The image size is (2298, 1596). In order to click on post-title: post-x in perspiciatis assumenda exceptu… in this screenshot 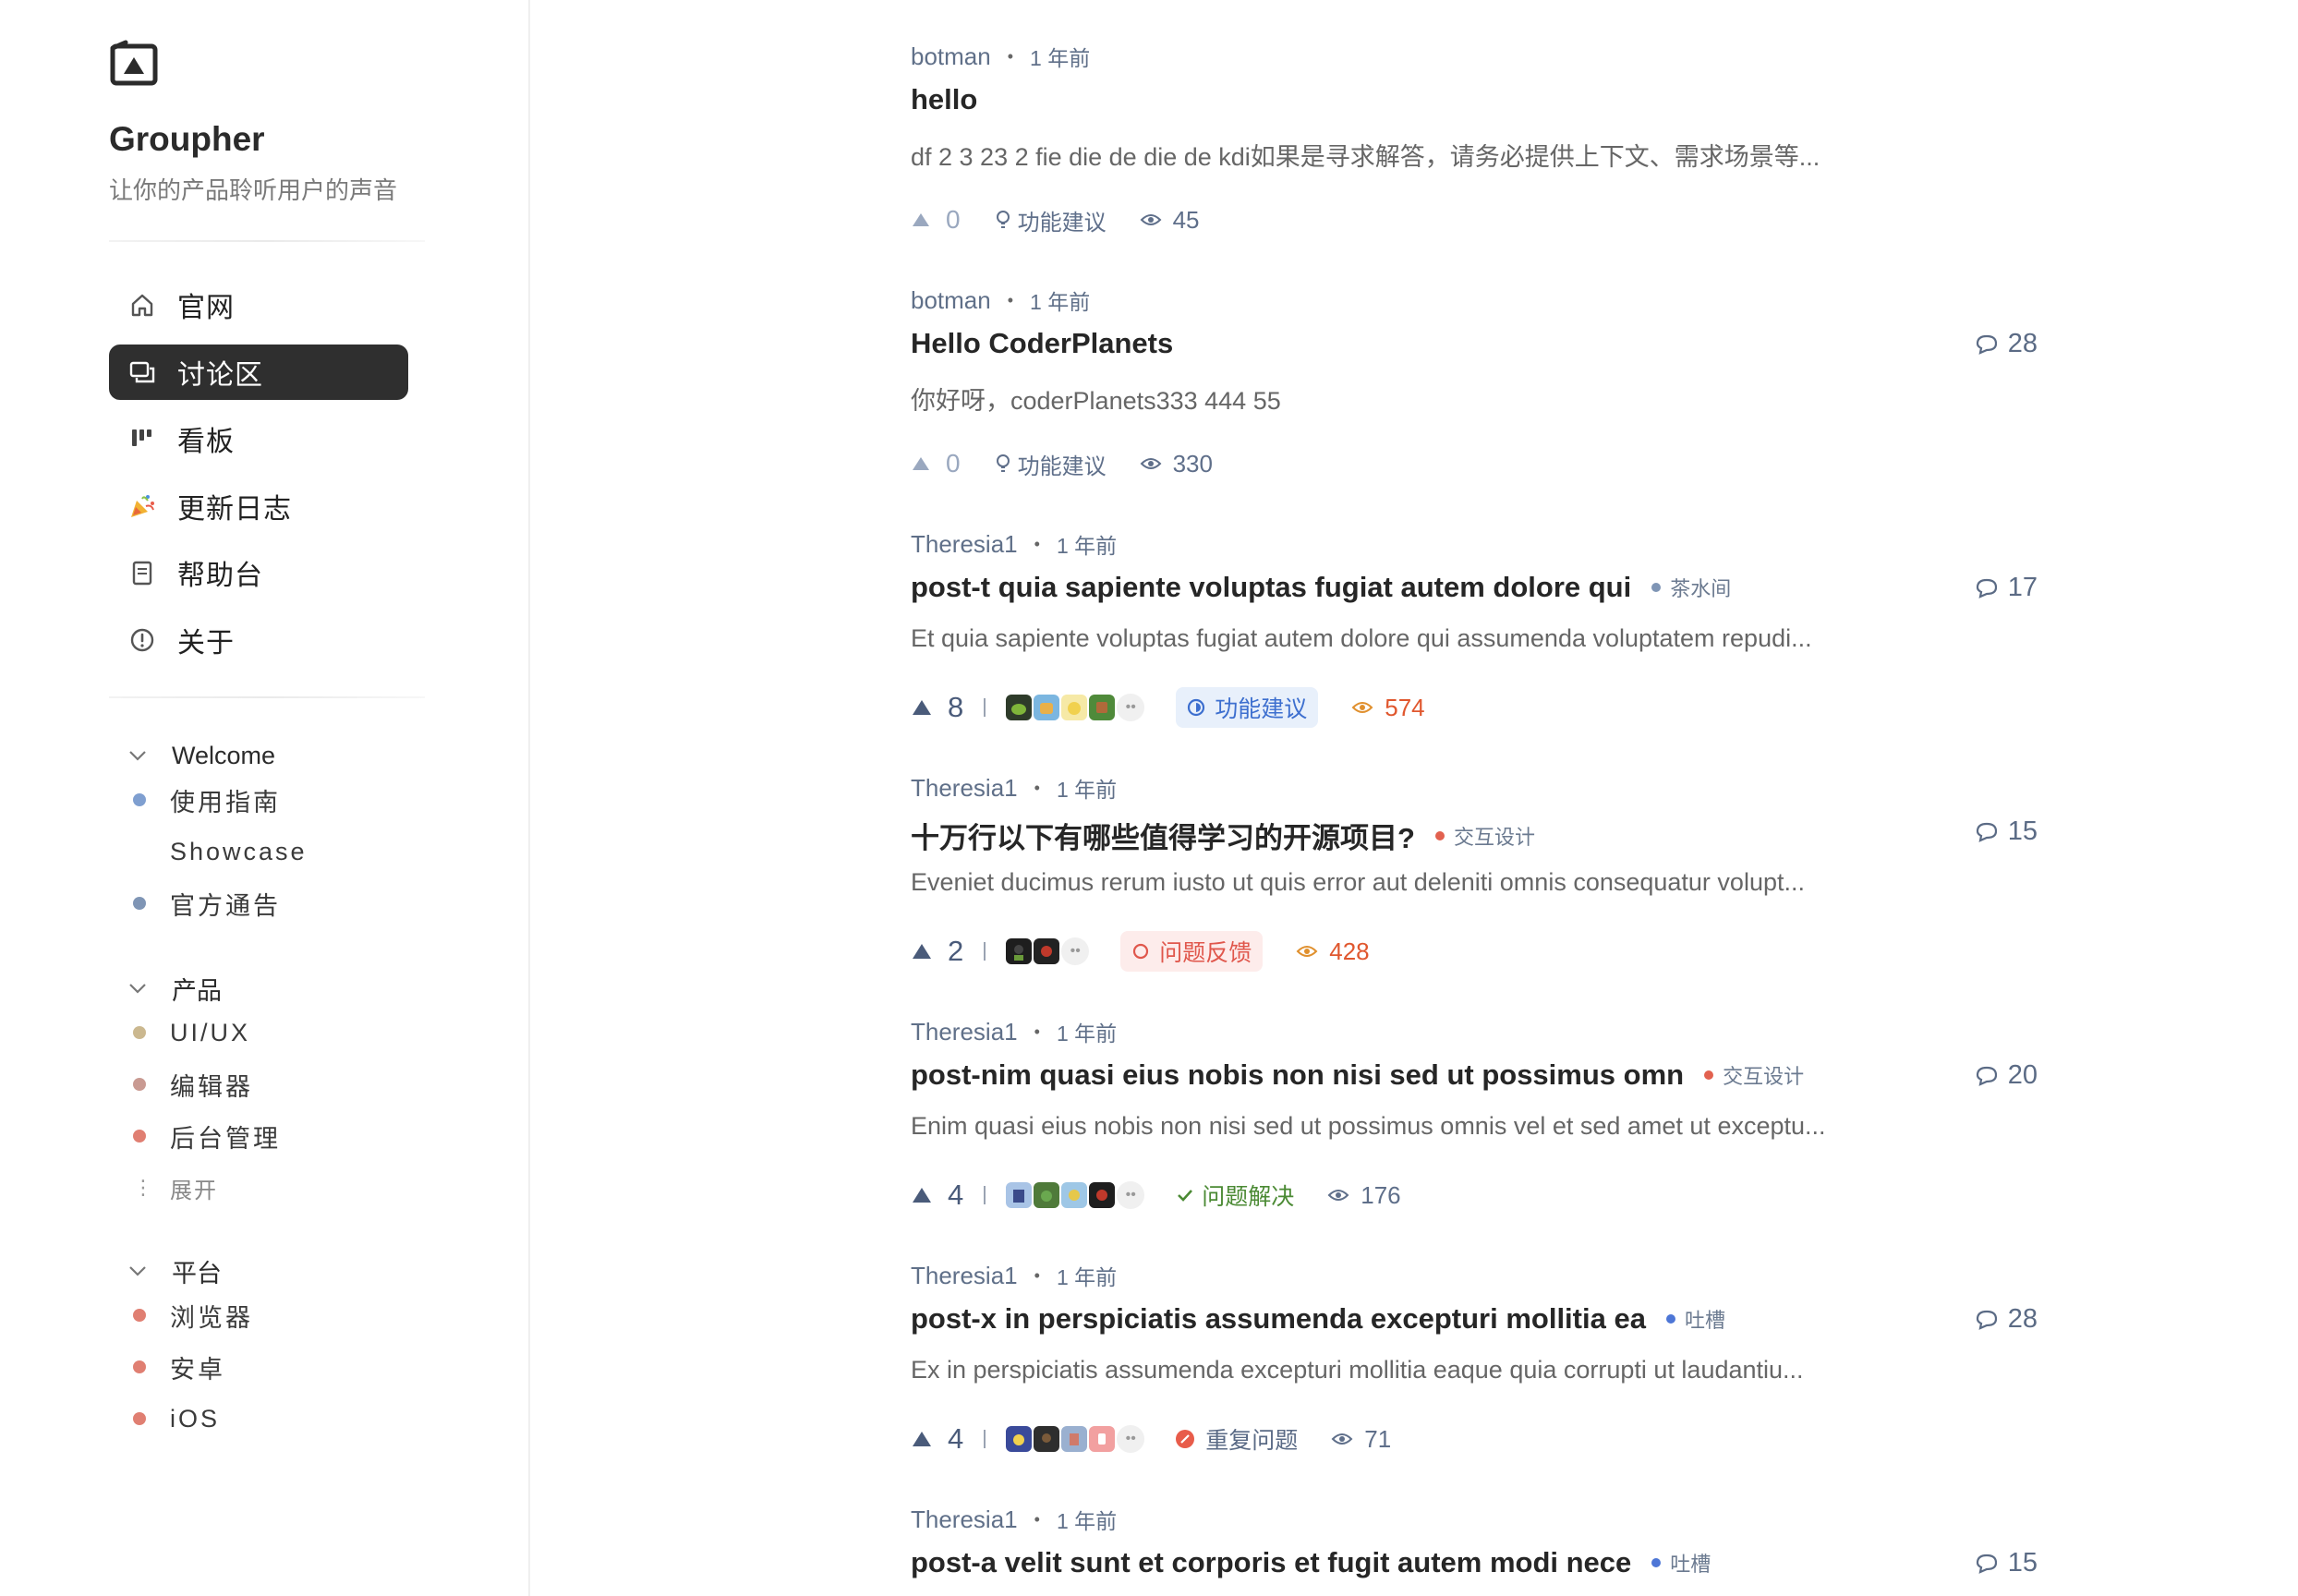, I will do `click(1279, 1319)`.